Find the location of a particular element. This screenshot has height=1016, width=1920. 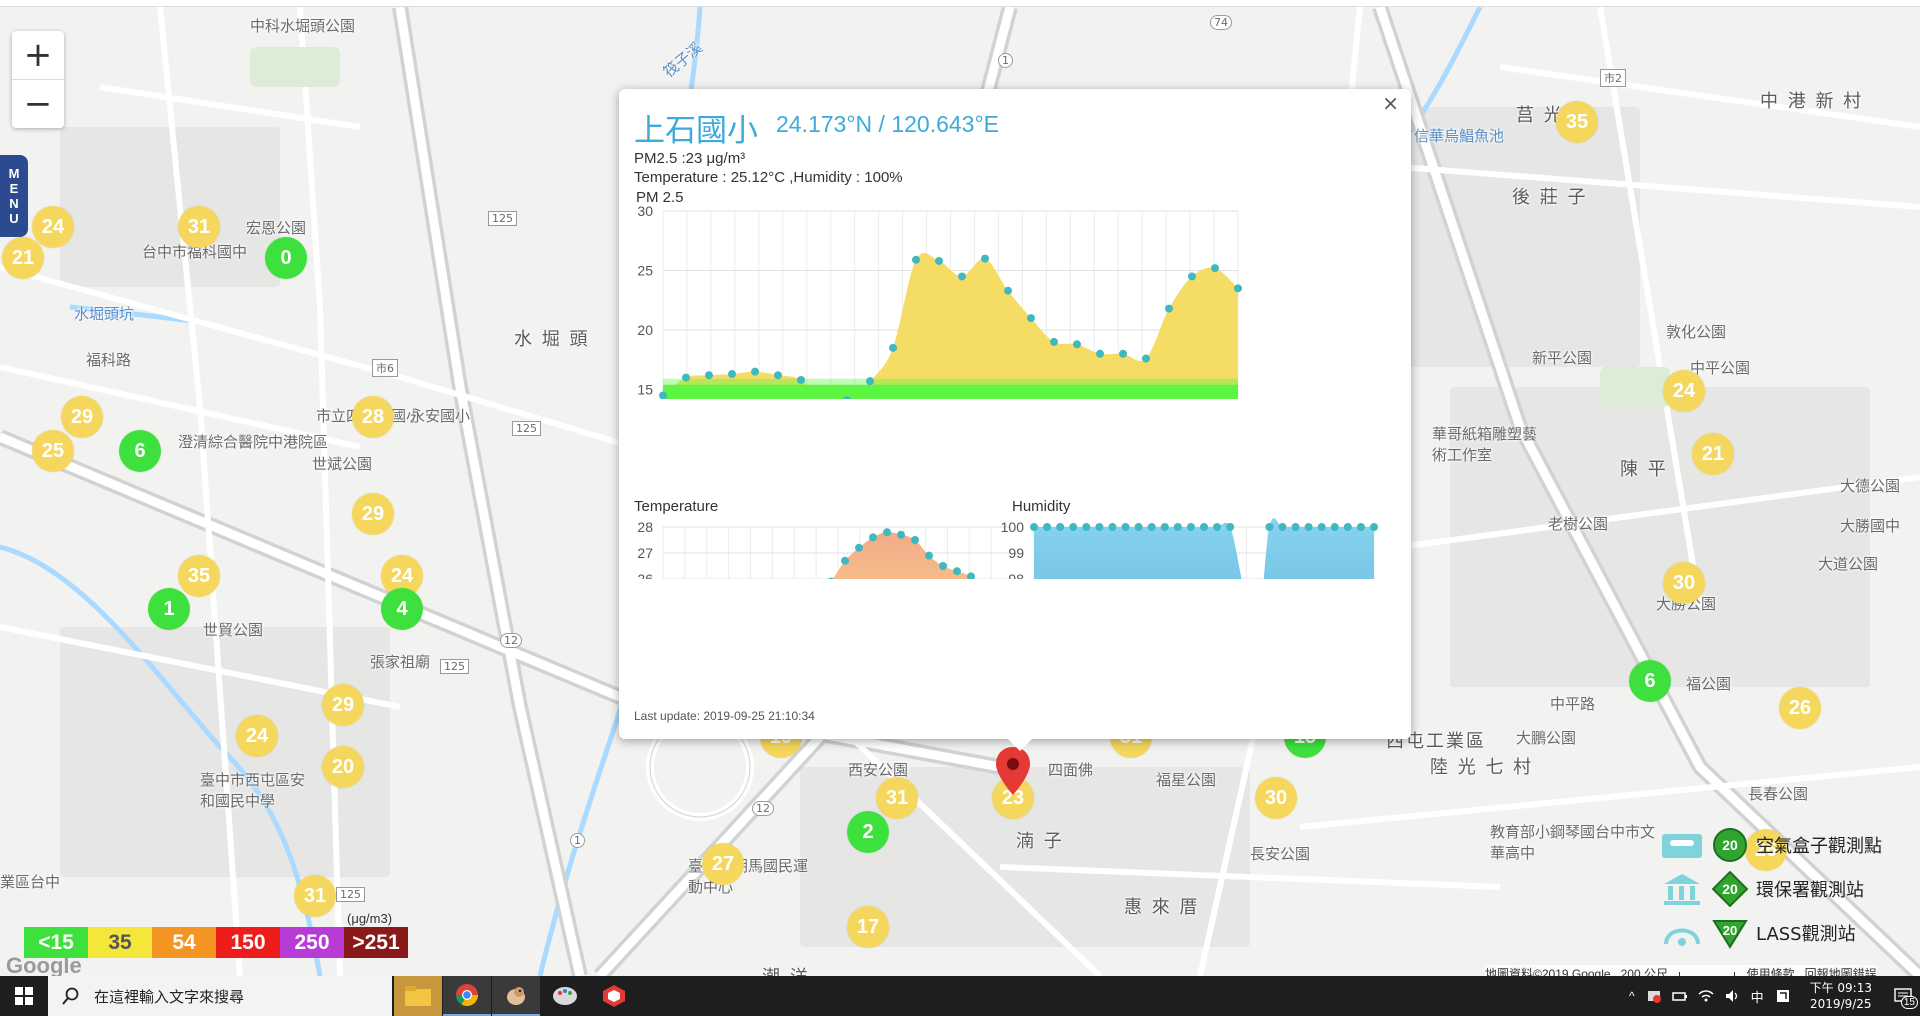

security-icon is located at coordinates (1654, 996).